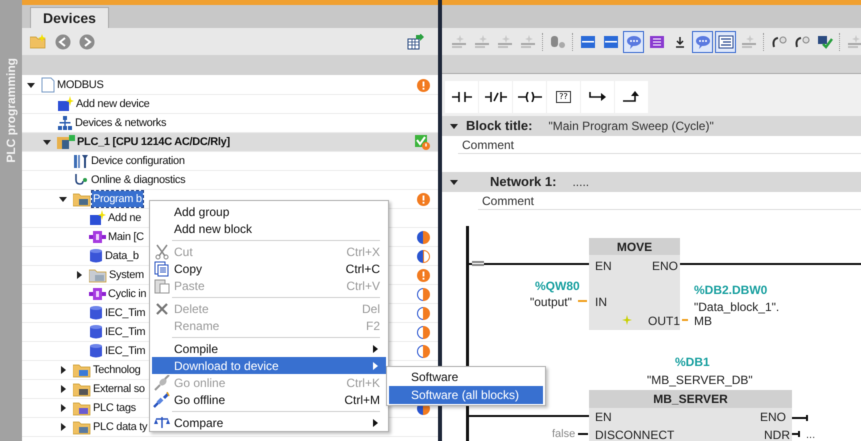 The image size is (861, 441). What do you see at coordinates (634, 246) in the screenshot?
I see `box-title: MOVE` at bounding box center [634, 246].